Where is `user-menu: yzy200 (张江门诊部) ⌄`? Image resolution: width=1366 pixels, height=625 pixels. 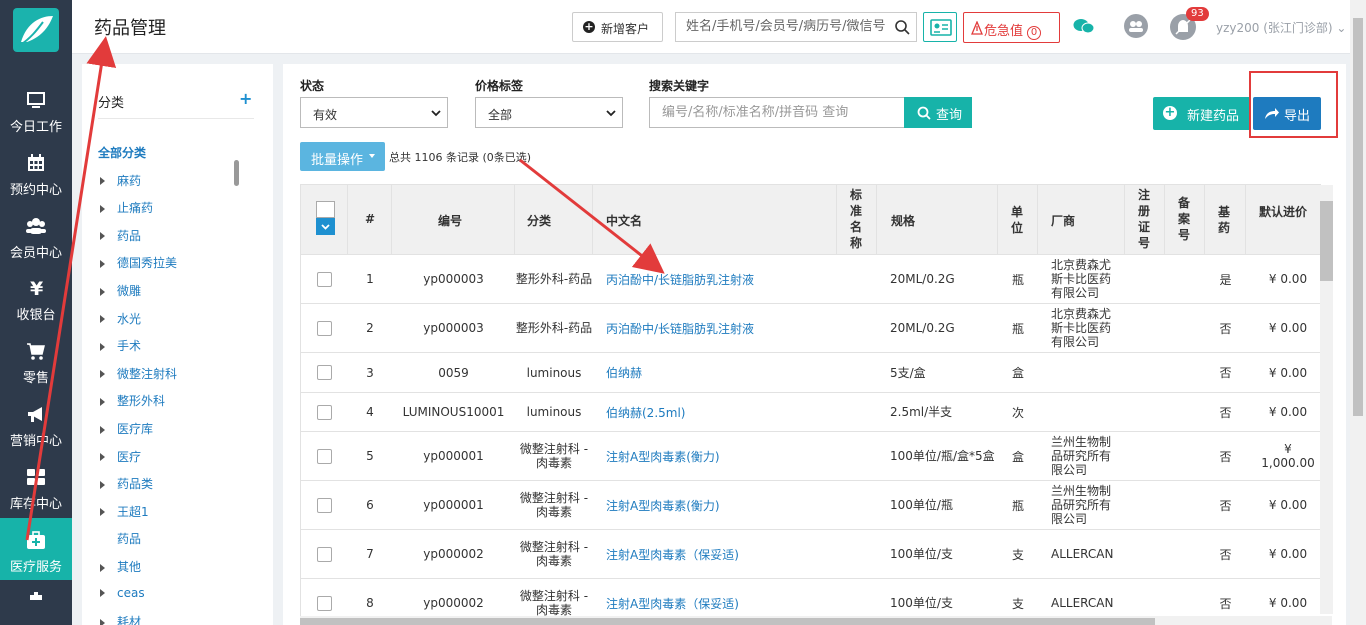 user-menu: yzy200 (张江门诊部) ⌄ is located at coordinates (1281, 27).